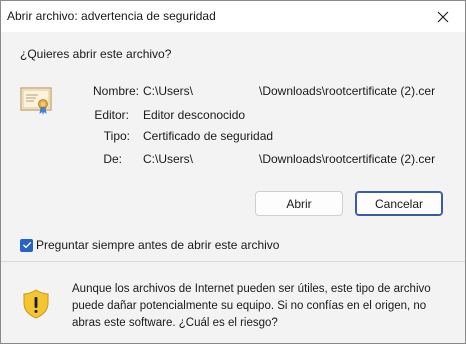 Image resolution: width=466 pixels, height=344 pixels. Describe the element at coordinates (111, 115) in the screenshot. I see `publisher-label: Editor:` at that location.